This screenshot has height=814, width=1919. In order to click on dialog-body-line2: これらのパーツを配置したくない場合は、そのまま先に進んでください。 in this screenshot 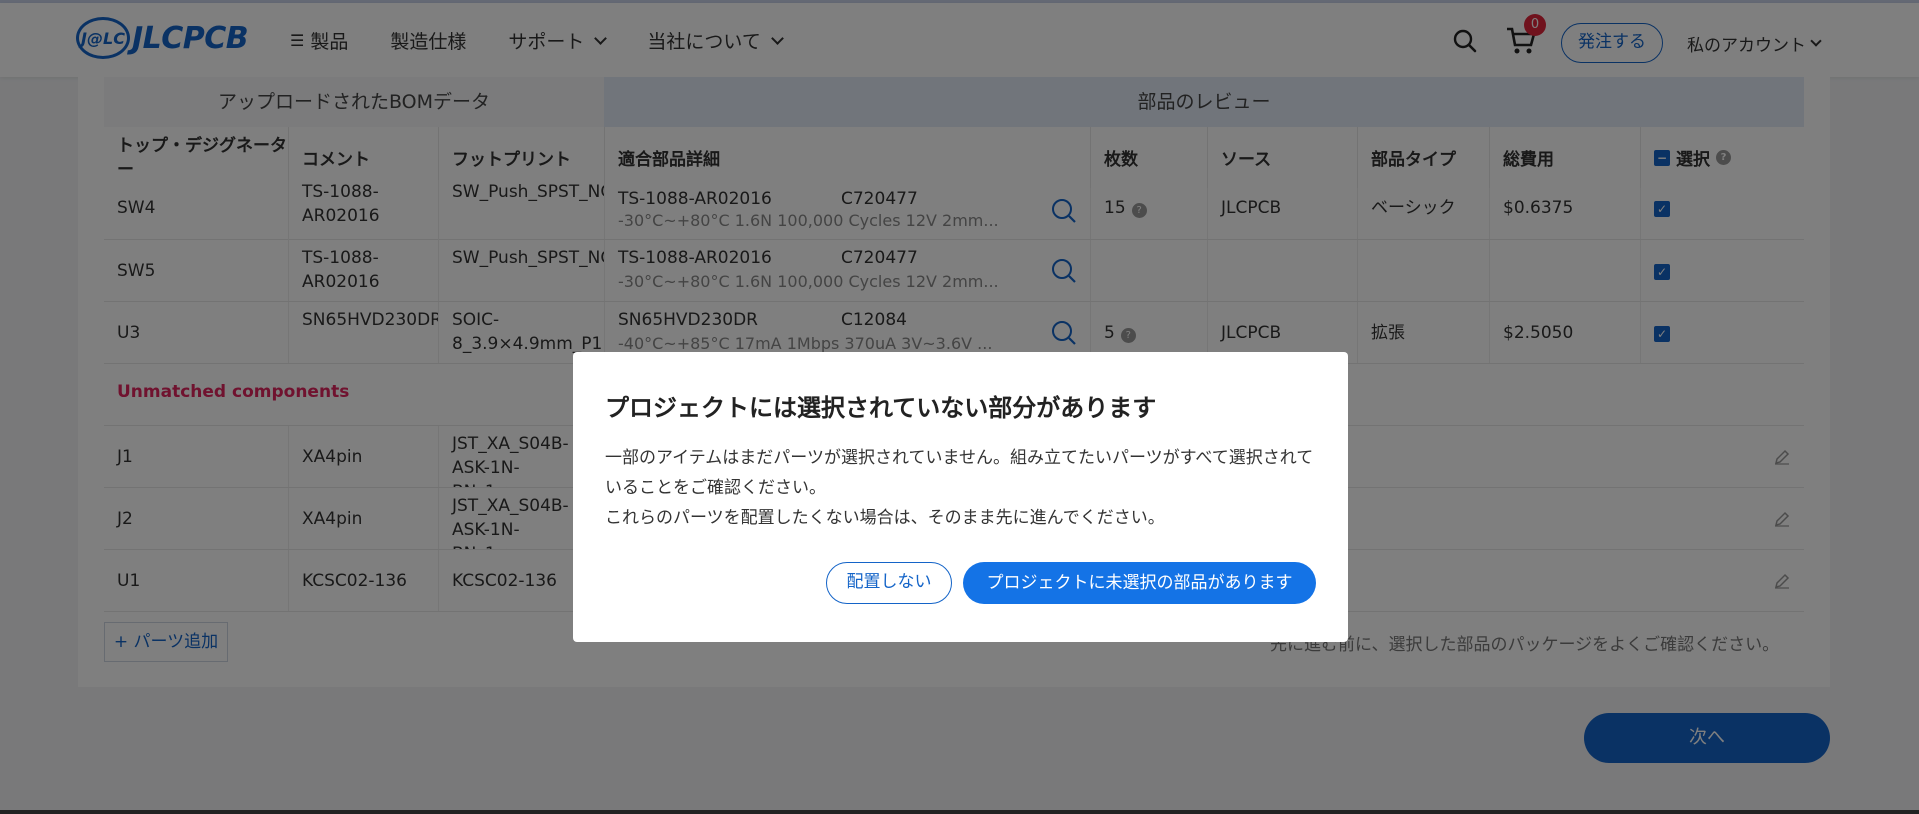, I will do `click(885, 518)`.